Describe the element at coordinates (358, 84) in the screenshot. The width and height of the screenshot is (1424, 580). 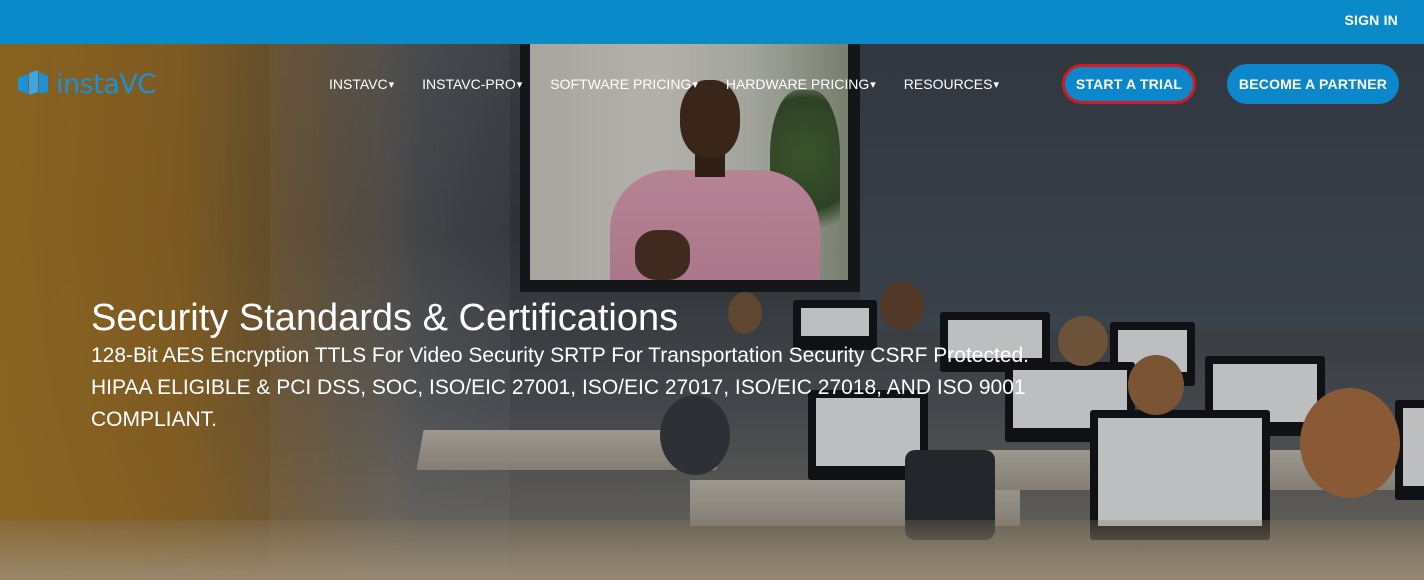
I see `nav-item-label: INSTAVC` at that location.